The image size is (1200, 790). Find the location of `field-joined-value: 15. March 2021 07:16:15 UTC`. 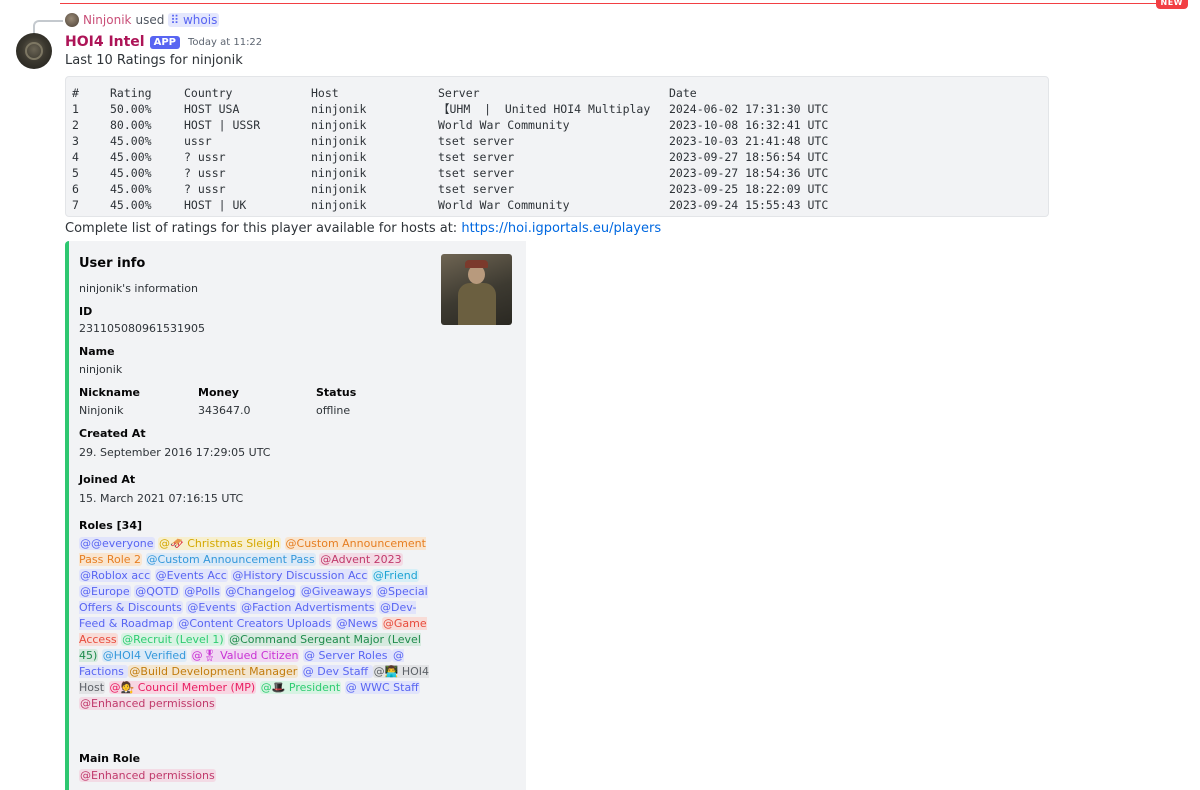

field-joined-value: 15. March 2021 07:16:15 UTC is located at coordinates (161, 498).